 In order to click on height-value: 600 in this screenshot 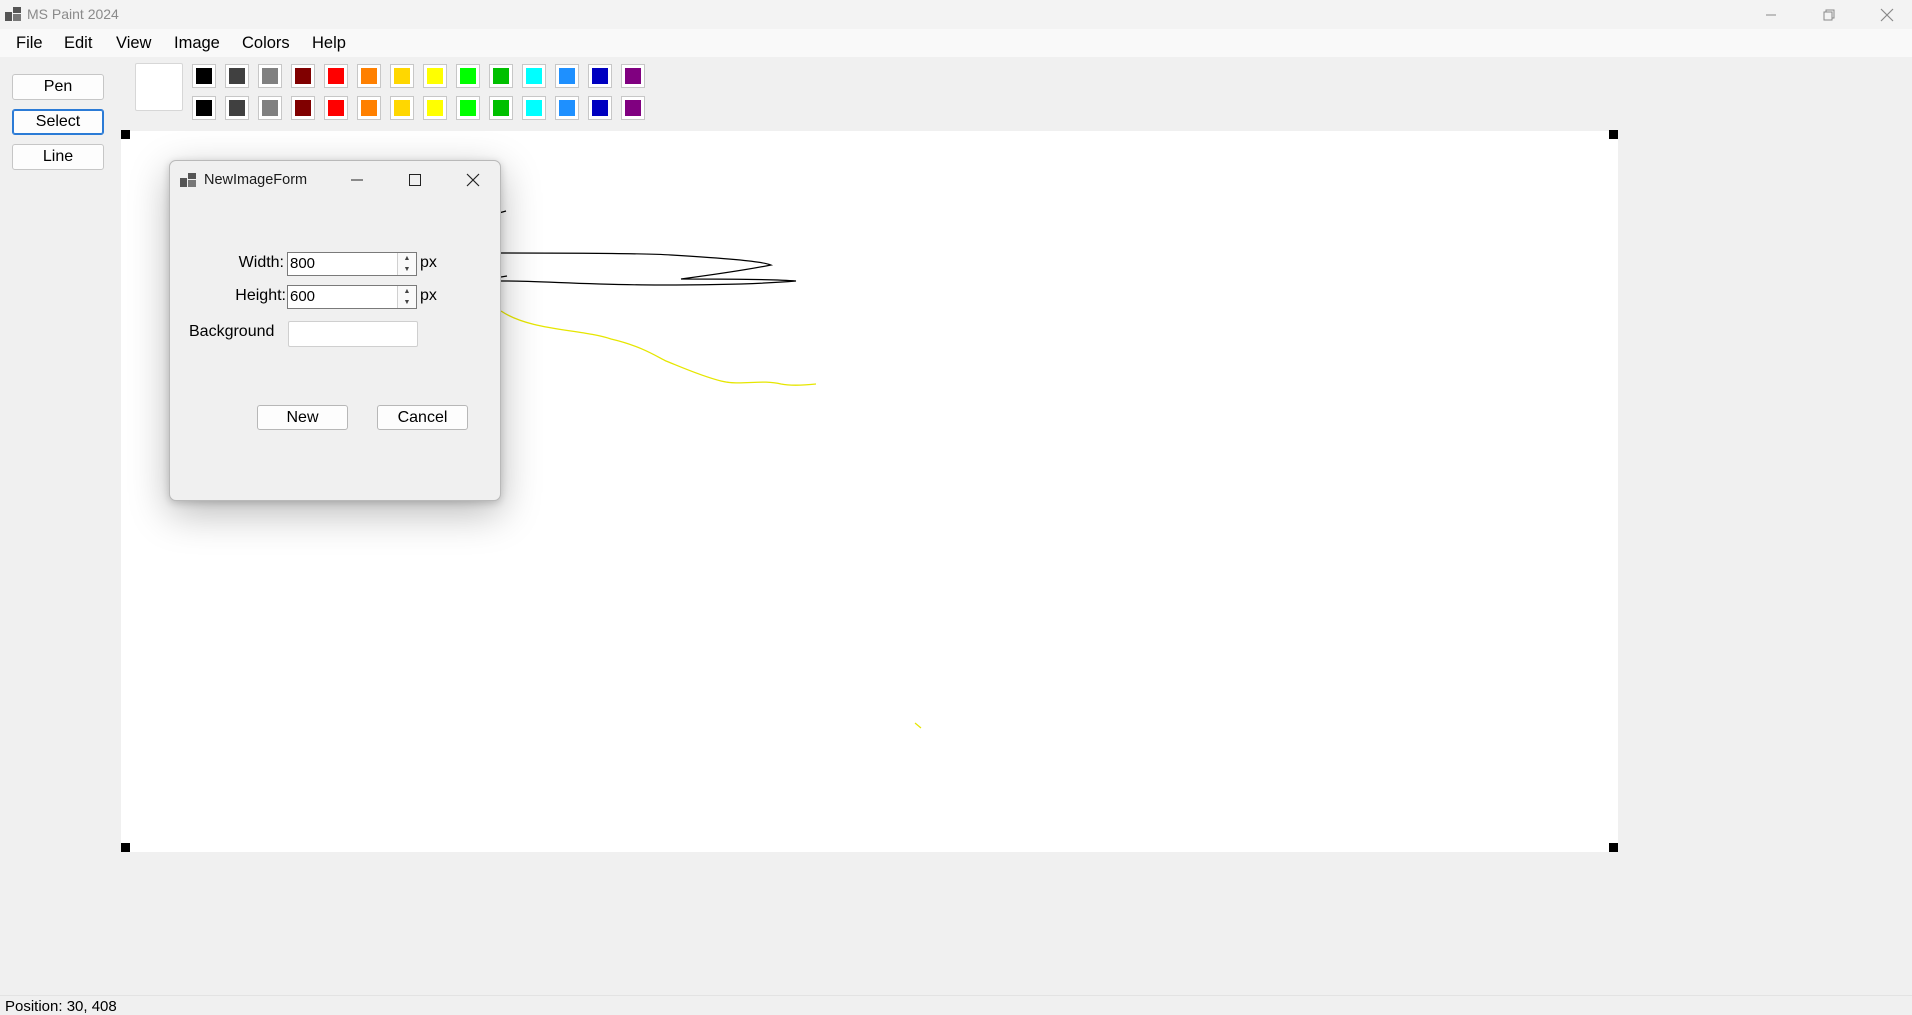, I will do `click(303, 296)`.